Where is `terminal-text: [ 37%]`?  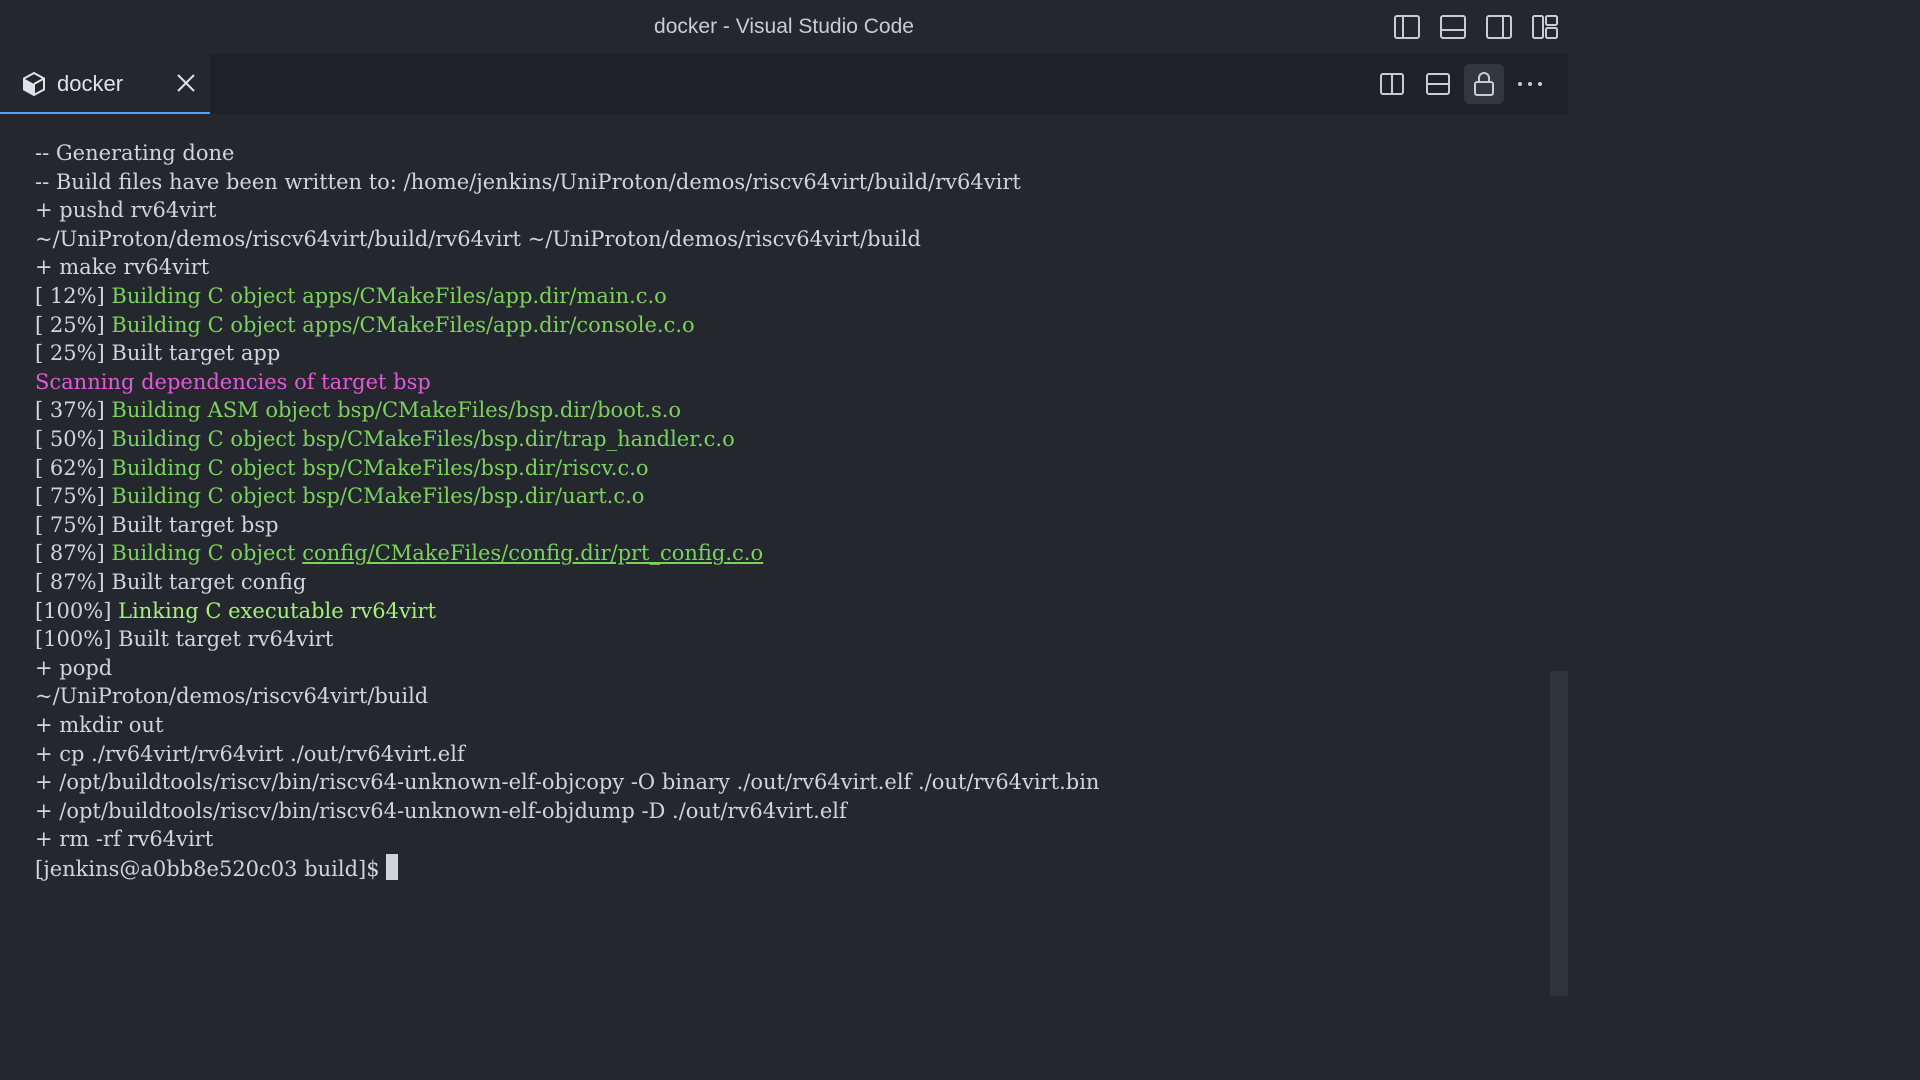 terminal-text: [ 37%] is located at coordinates (73, 410).